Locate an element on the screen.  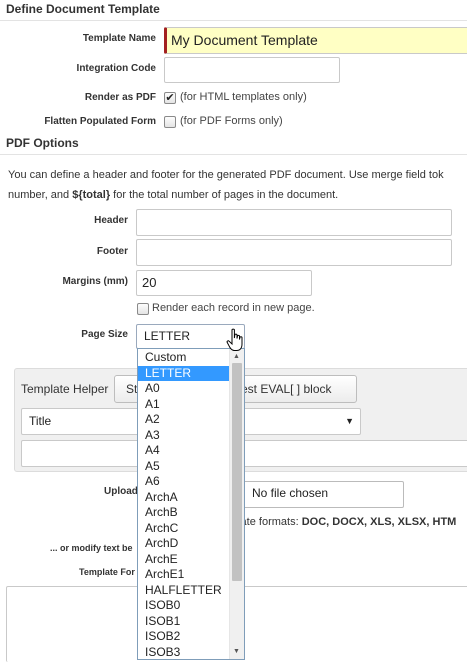
upload-label: Upload is located at coordinates (121, 491).